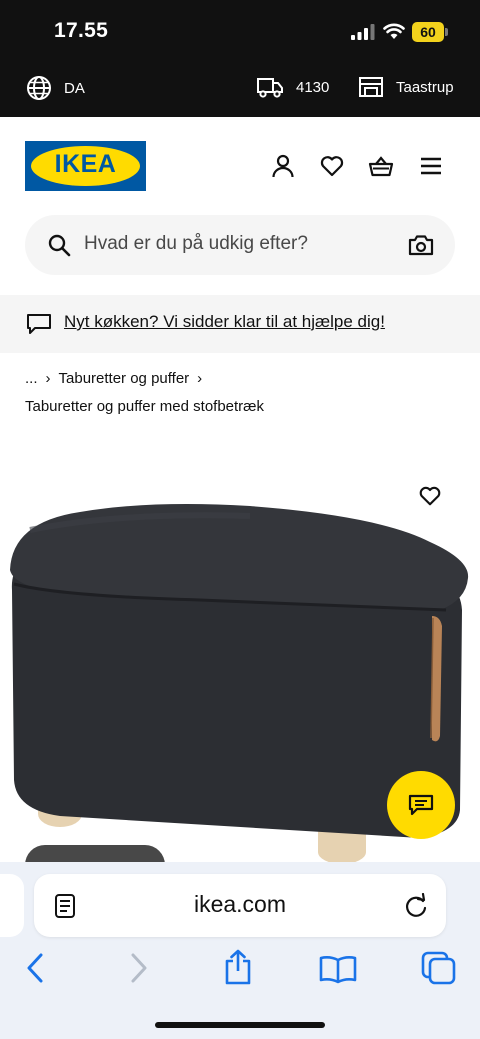 The height and width of the screenshot is (1039, 480). I want to click on breadcrumb: ... › Taburetter og puffer ›, so click(117, 378).